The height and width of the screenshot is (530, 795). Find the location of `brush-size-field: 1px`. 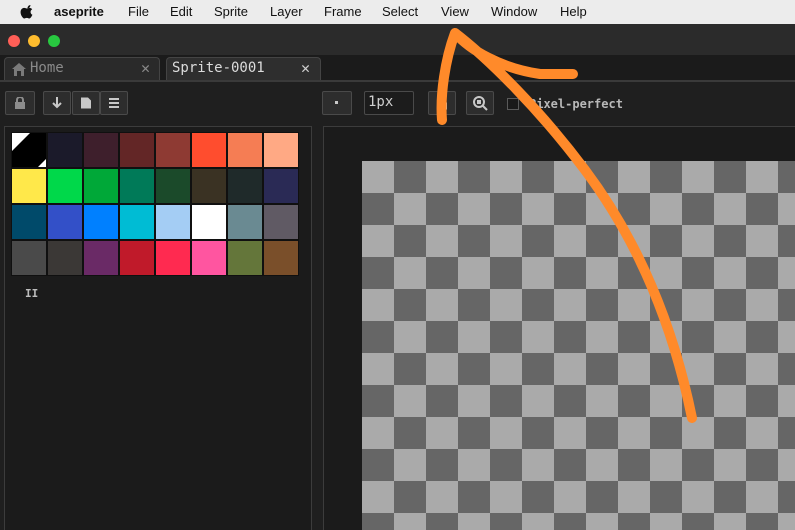

brush-size-field: 1px is located at coordinates (389, 103).